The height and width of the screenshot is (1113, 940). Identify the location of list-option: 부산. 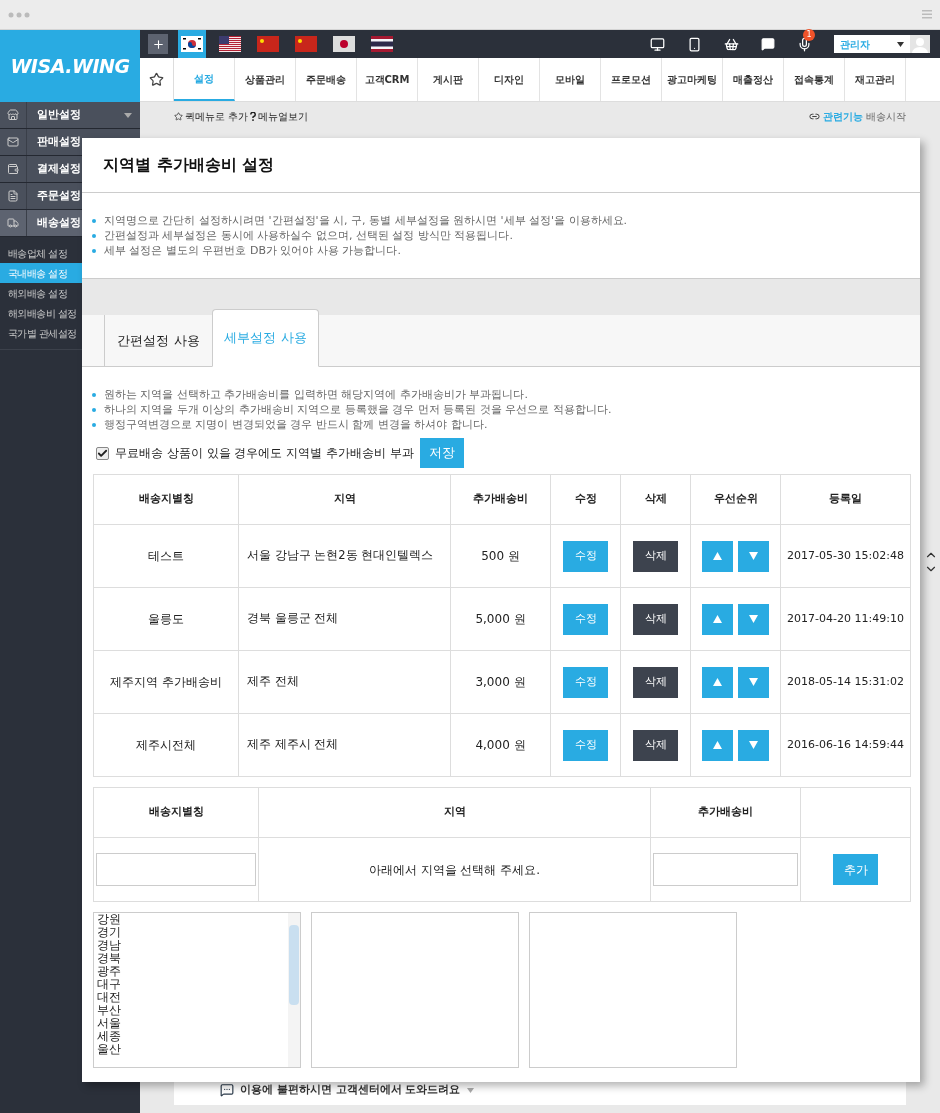
(192, 1010).